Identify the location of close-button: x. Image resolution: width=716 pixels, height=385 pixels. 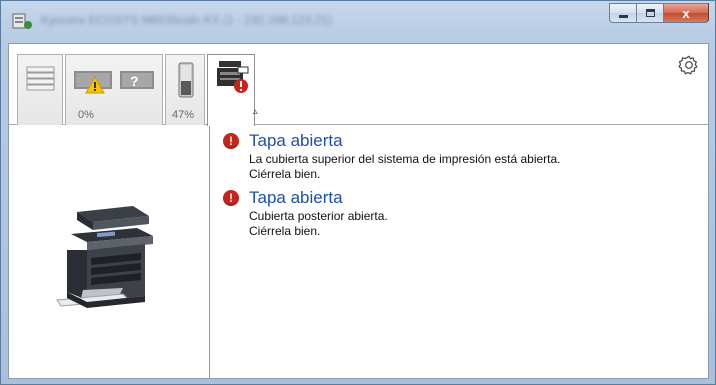
(686, 13).